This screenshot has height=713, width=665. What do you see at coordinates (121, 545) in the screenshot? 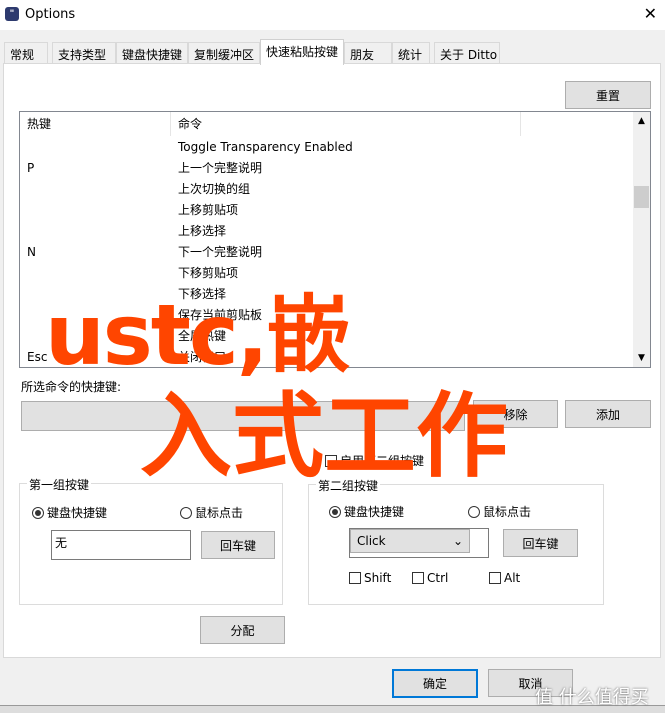
I see `group1-hotkey-input: 无` at bounding box center [121, 545].